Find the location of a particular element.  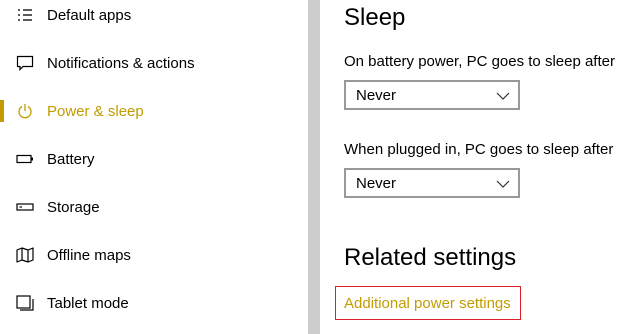

sidebar-item-label: Notifications & actions is located at coordinates (121, 63).